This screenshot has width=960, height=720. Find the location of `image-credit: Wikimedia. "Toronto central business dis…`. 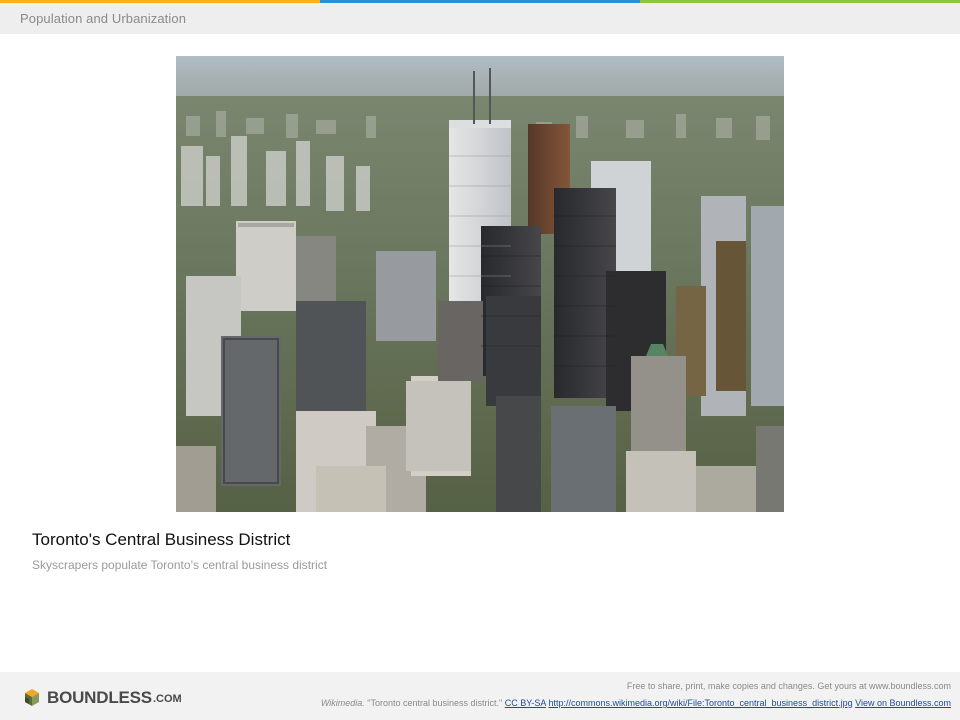

image-credit: Wikimedia. "Toronto central business dis… is located at coordinates (636, 703).